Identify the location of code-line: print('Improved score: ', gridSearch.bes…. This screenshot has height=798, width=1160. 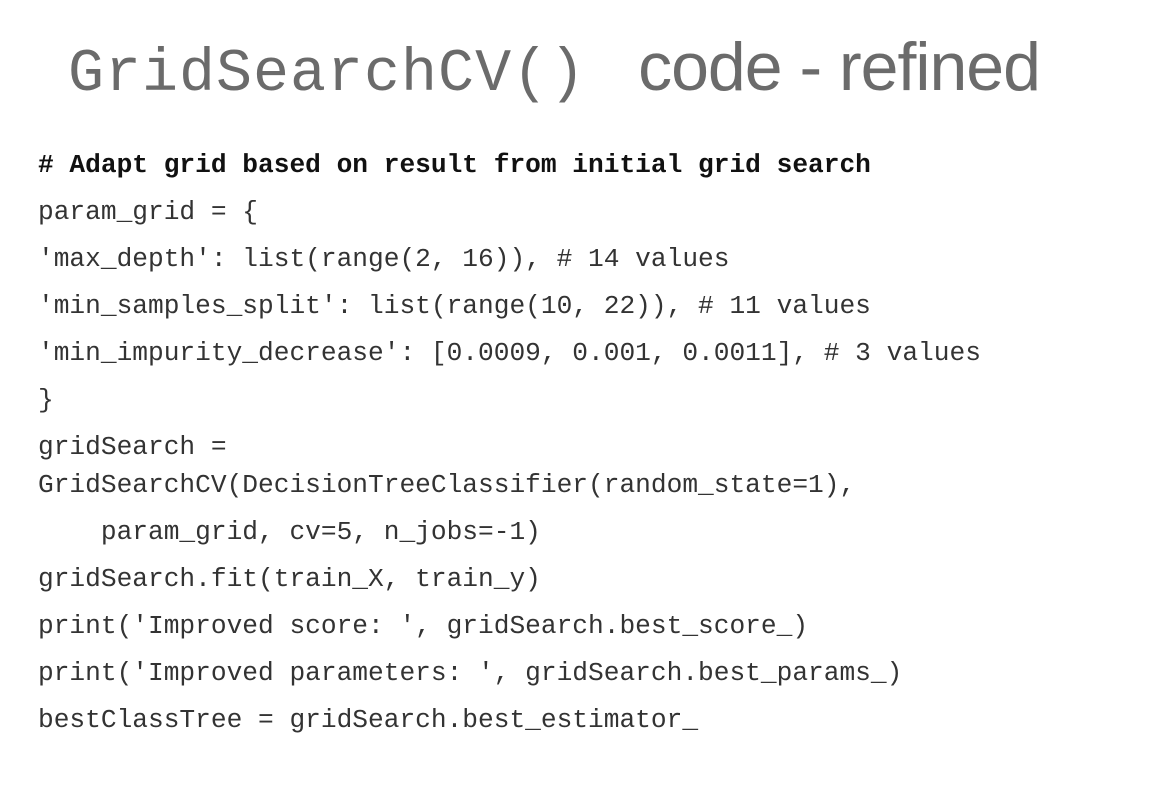
(423, 626).